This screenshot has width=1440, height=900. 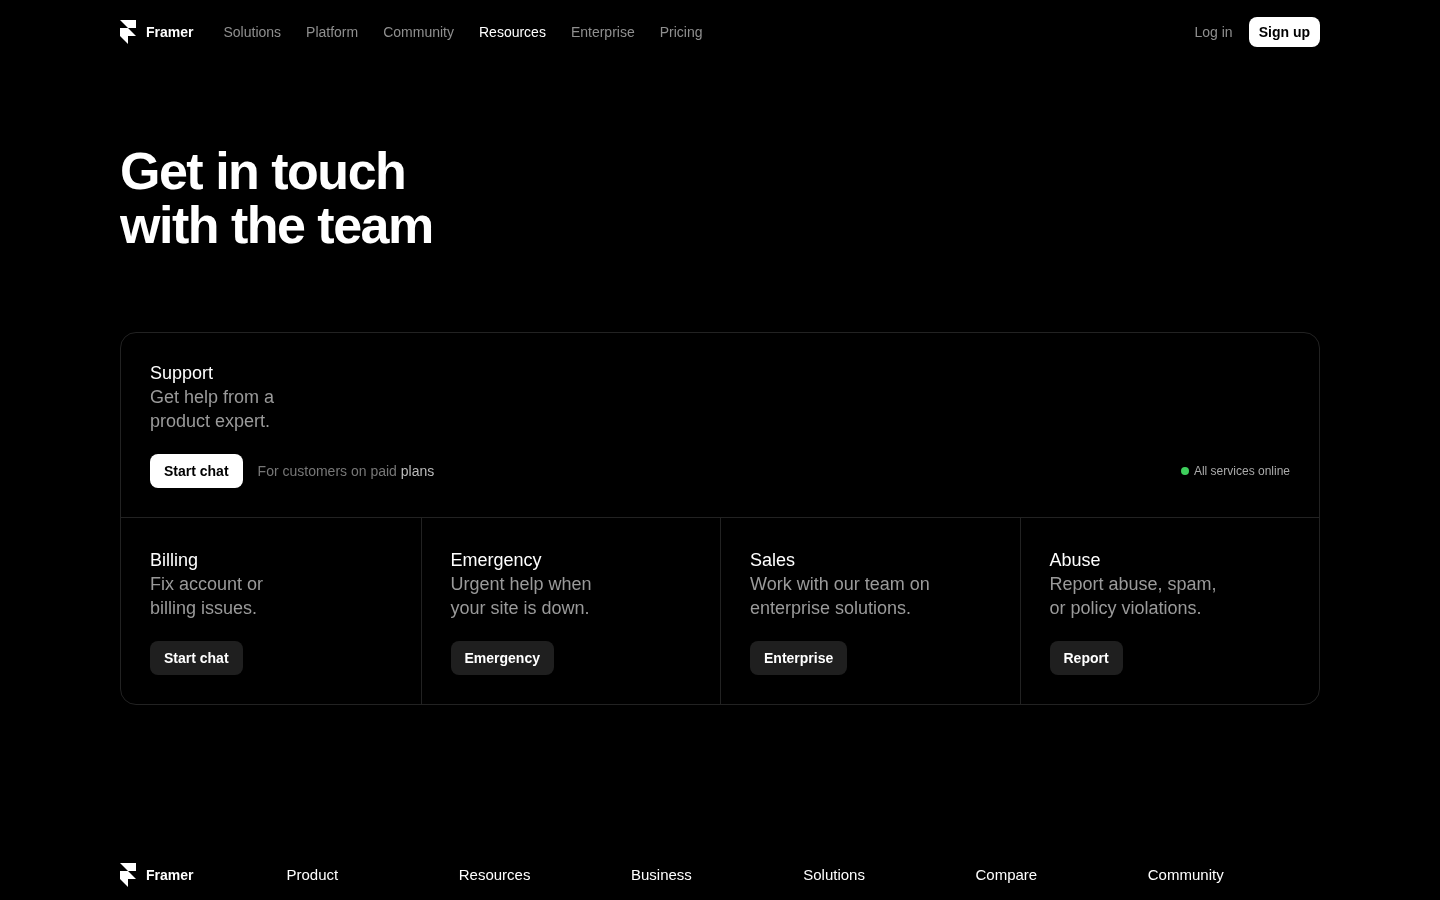 What do you see at coordinates (1133, 596) in the screenshot?
I see `section-description: Report abuse, spam, or policy violations.` at bounding box center [1133, 596].